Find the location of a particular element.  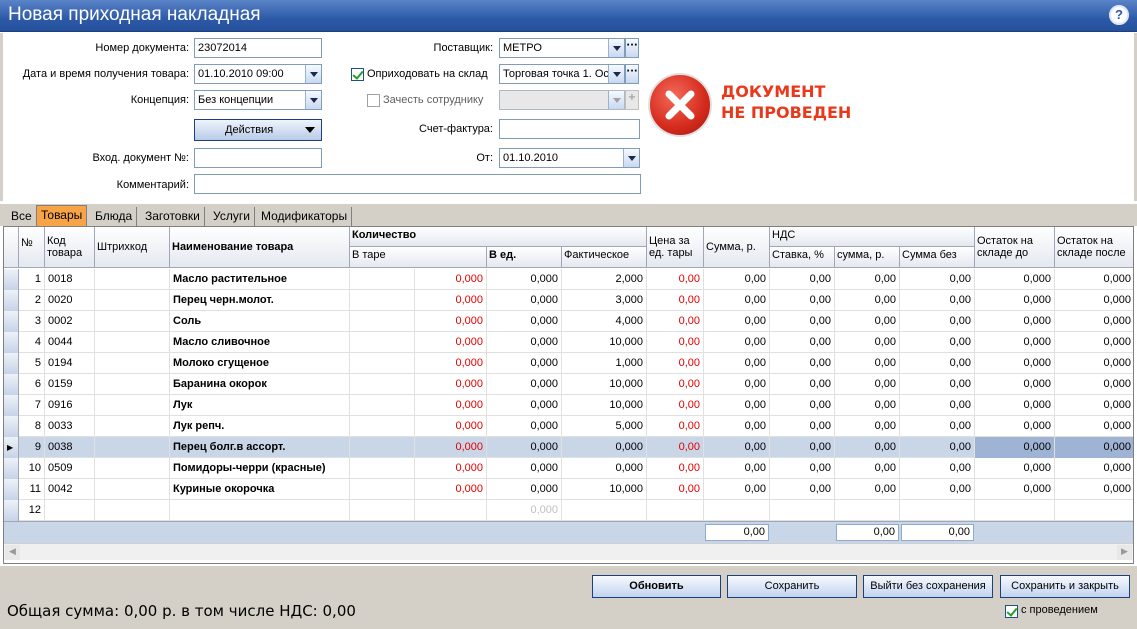

store-checkbox is located at coordinates (357, 74).